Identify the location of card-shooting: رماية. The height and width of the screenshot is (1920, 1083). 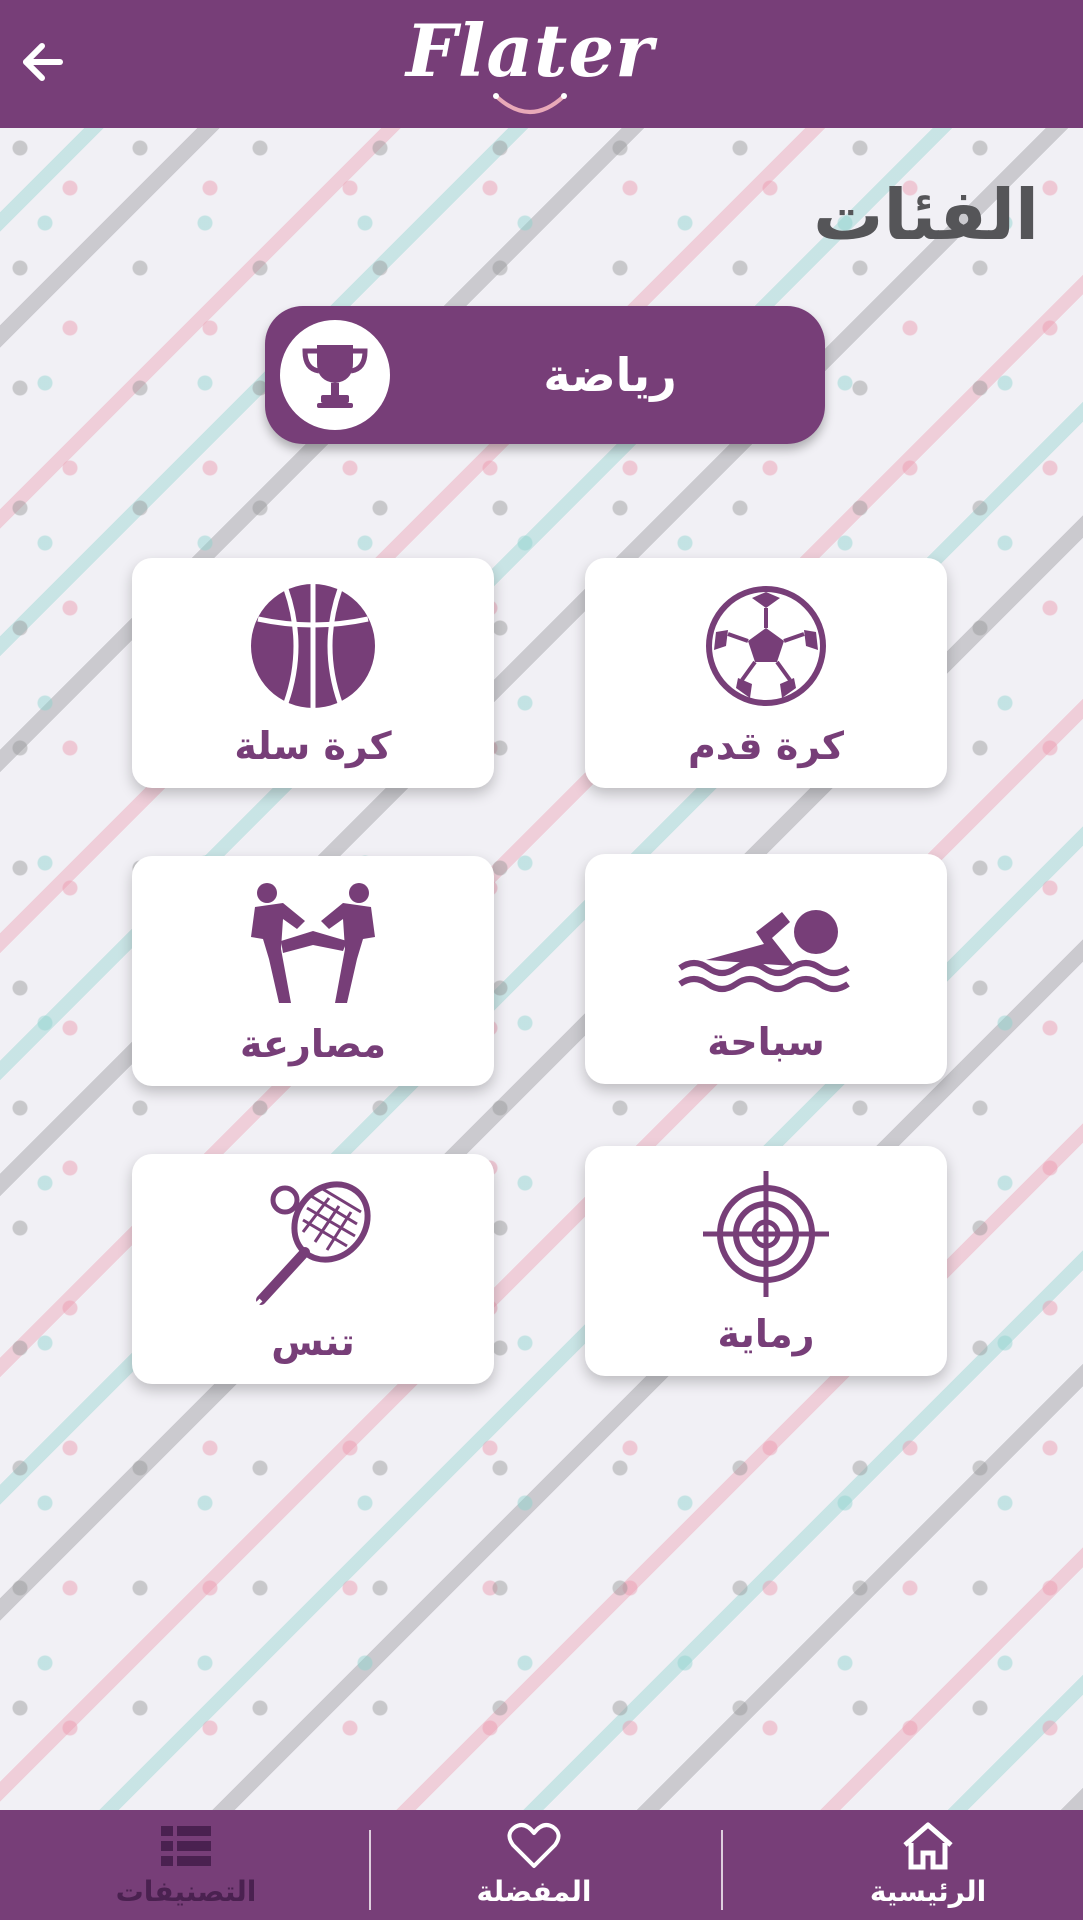
(766, 1261).